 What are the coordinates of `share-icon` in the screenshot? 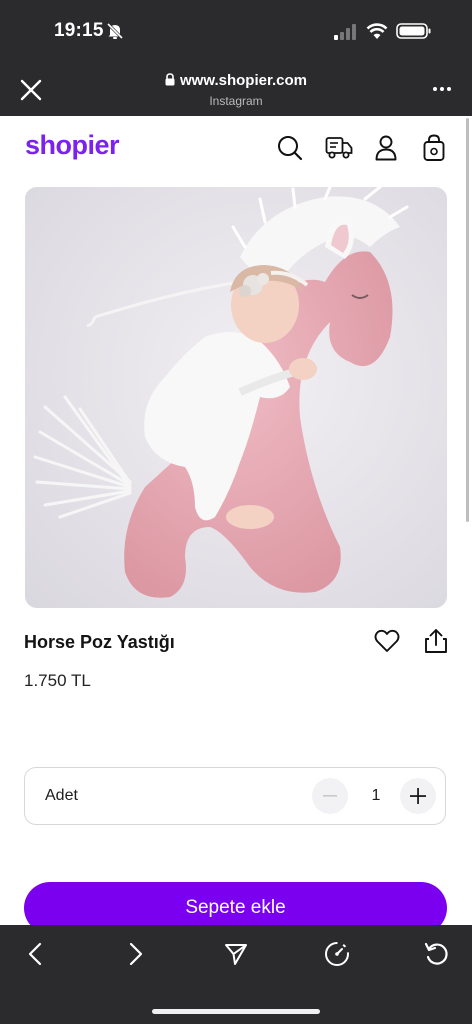 It's located at (436, 641).